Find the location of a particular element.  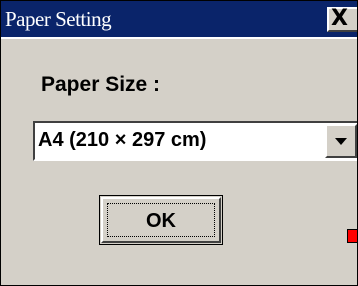

paper-size-dropdown: A4 (210 × 297 cm) is located at coordinates (195, 141).